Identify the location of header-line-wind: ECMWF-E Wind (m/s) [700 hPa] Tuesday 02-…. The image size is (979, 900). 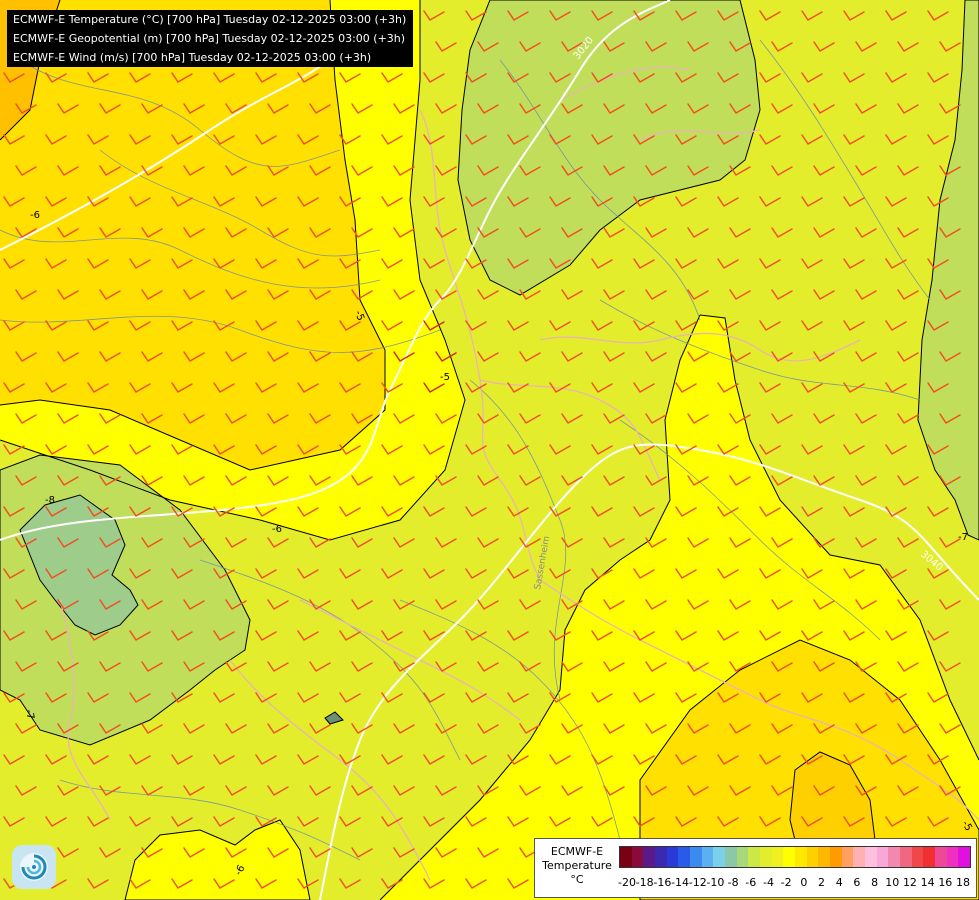
(192, 57).